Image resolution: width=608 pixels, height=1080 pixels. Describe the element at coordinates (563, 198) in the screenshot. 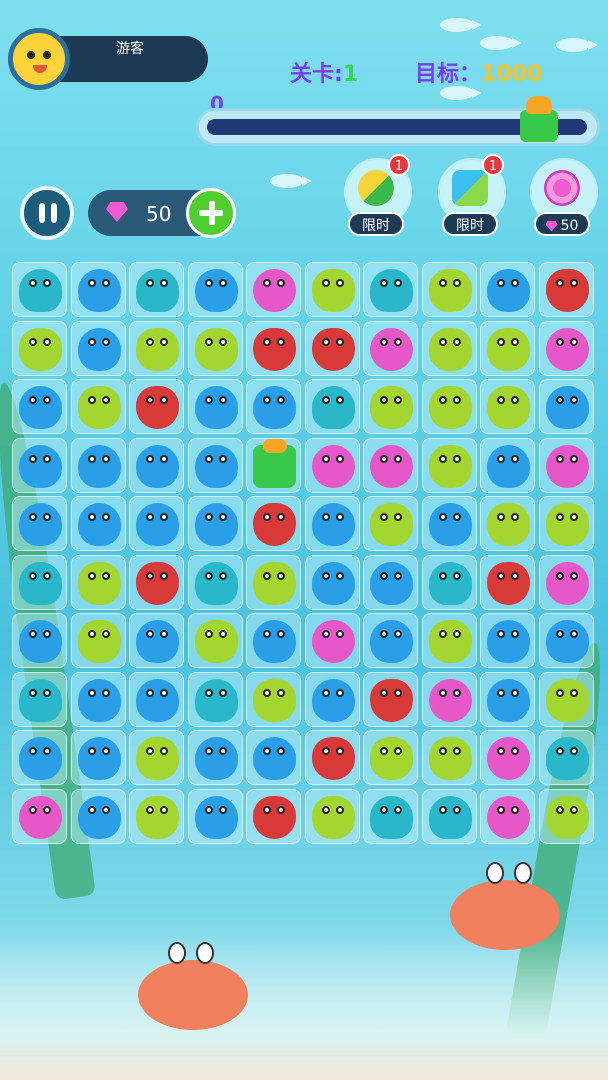

I see `tool-lollipop: 50` at that location.